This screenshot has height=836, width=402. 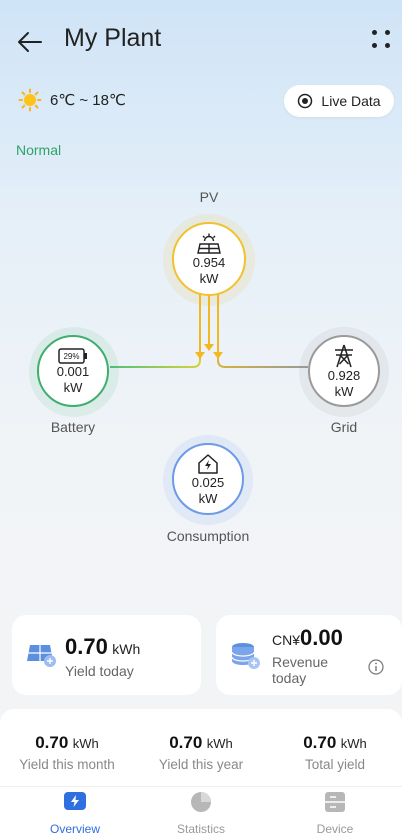 I want to click on battery-soc: 29%, so click(x=71, y=356).